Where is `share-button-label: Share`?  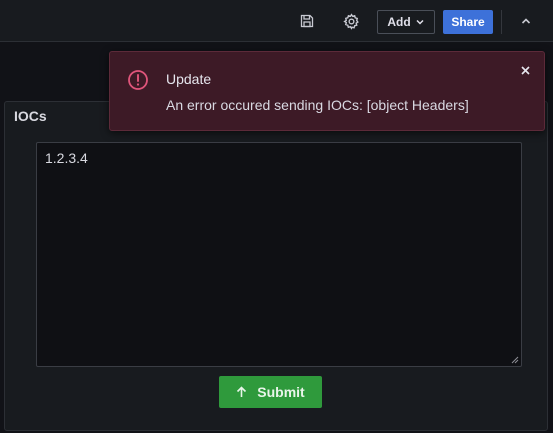
share-button-label: Share is located at coordinates (468, 22).